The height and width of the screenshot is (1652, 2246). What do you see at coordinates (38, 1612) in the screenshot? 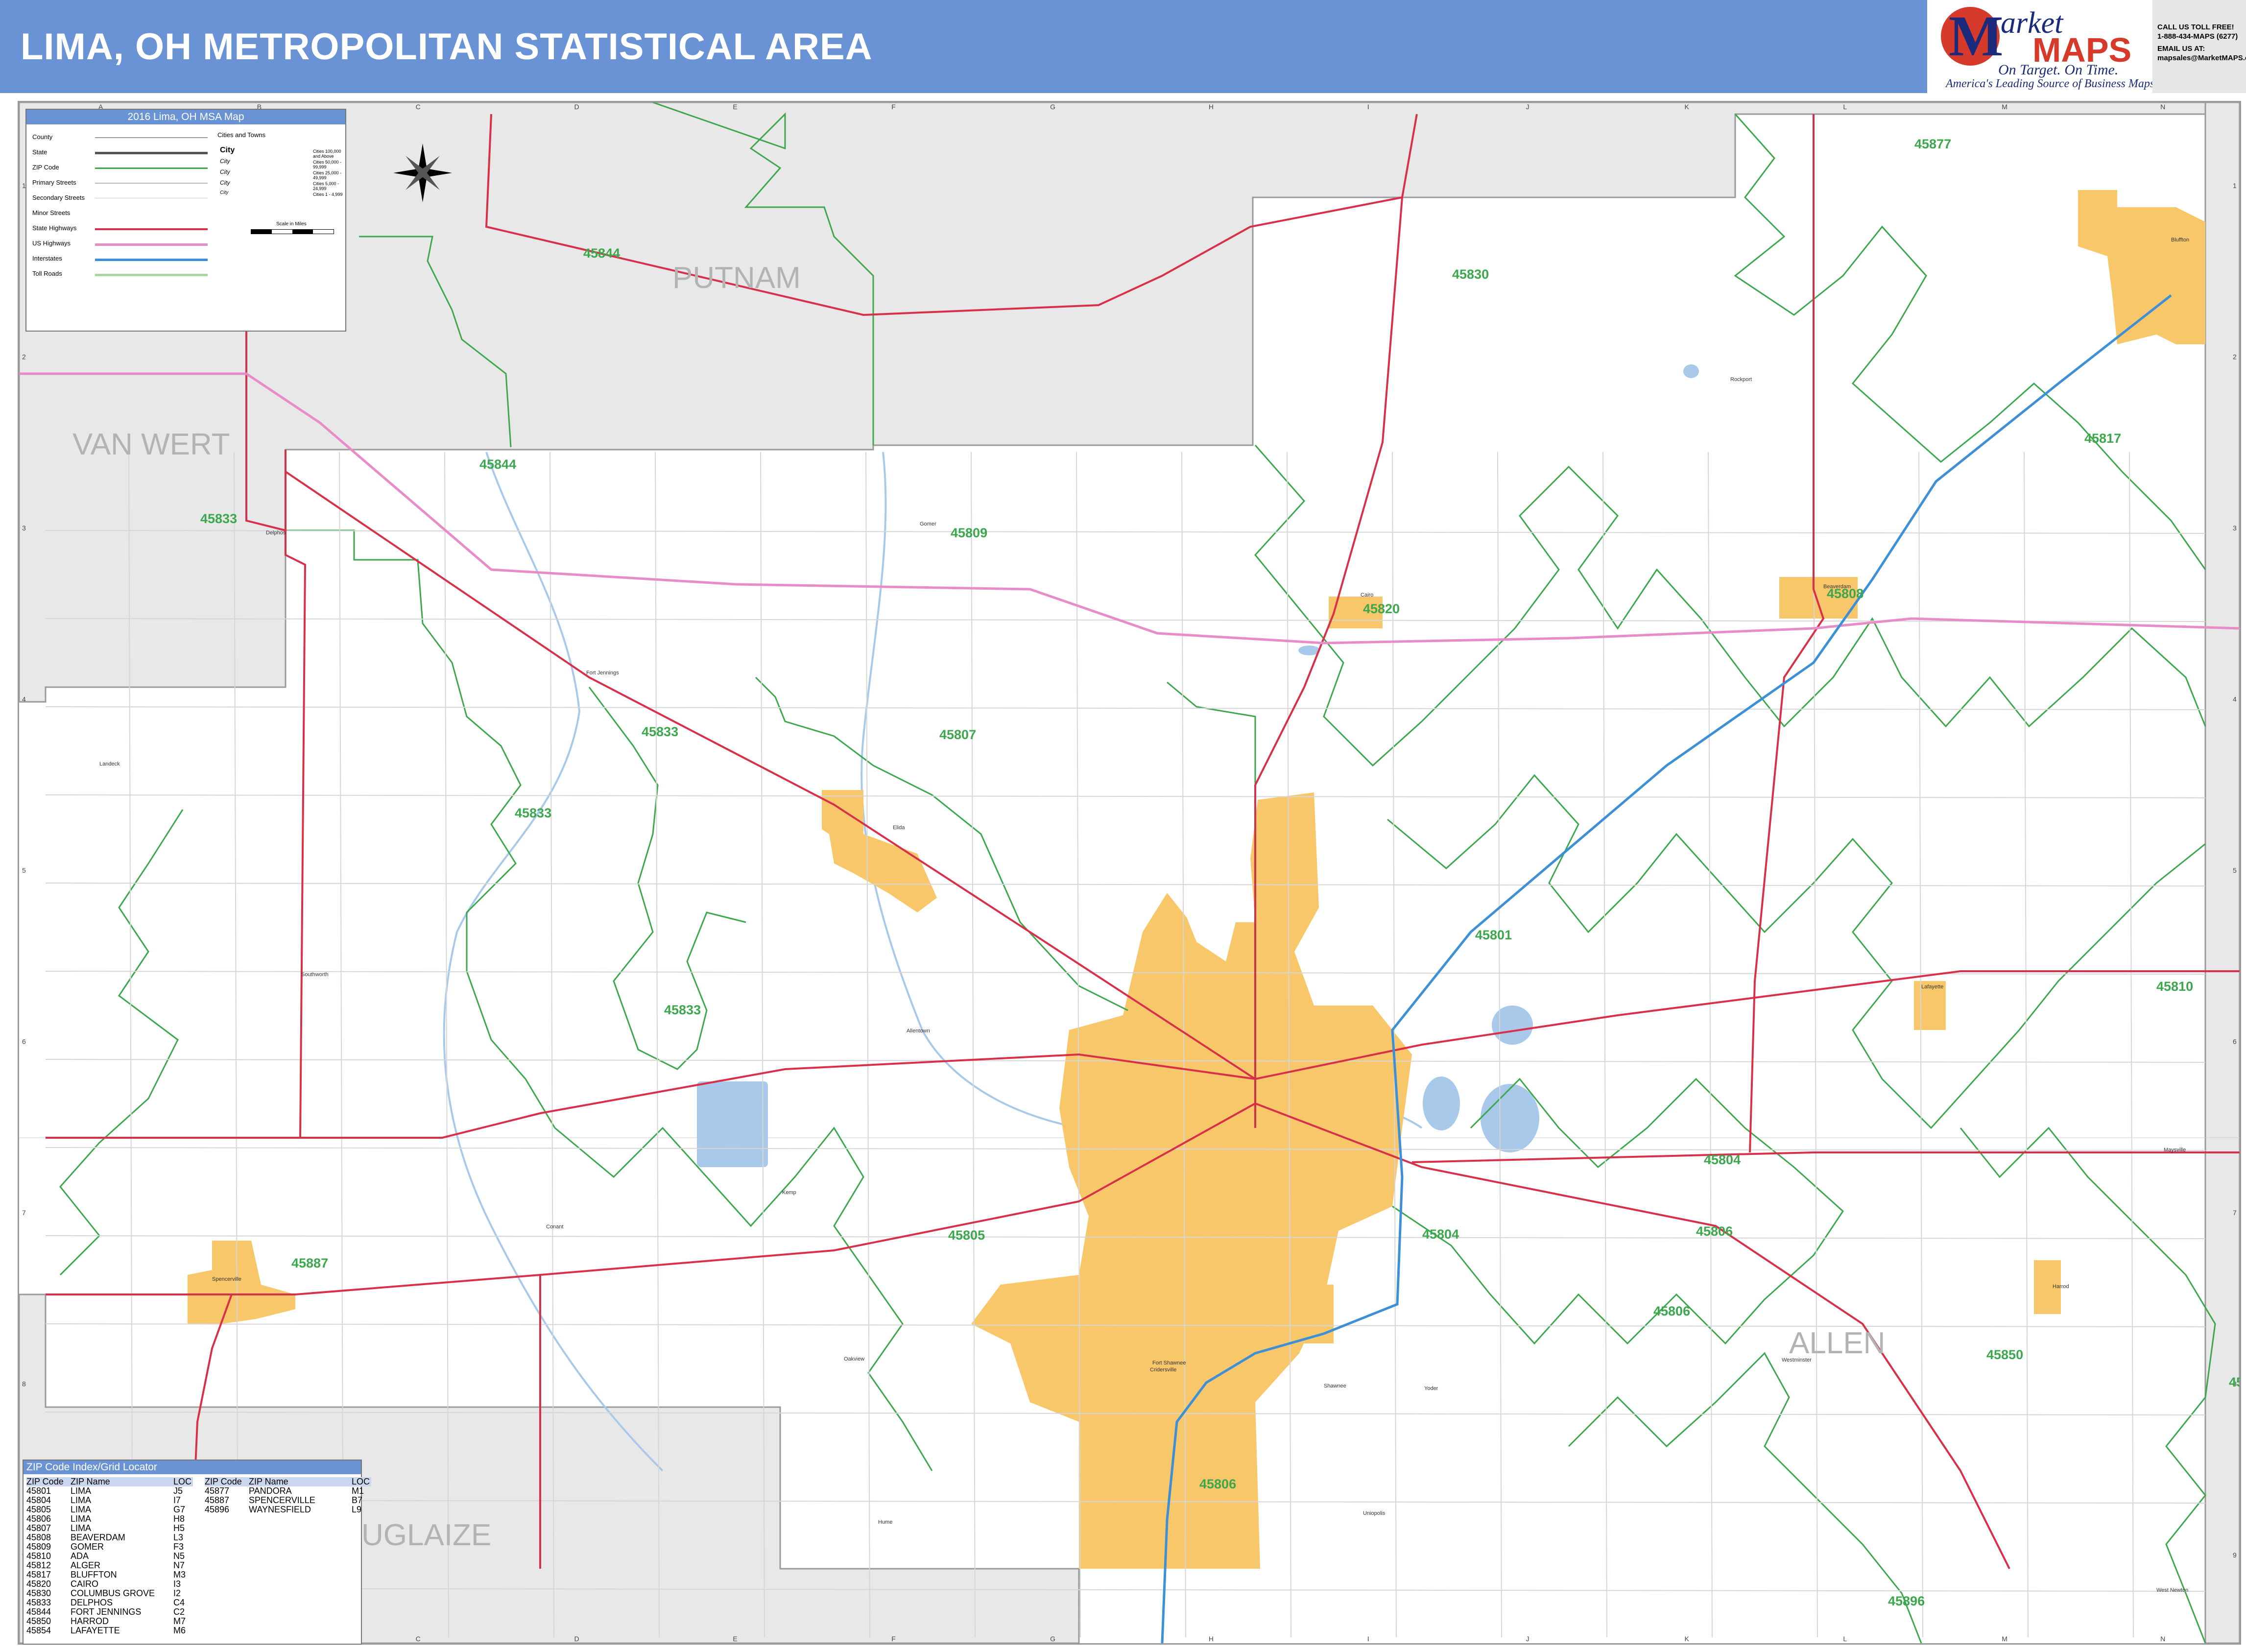
I see `zip-index-cell: 45844` at bounding box center [38, 1612].